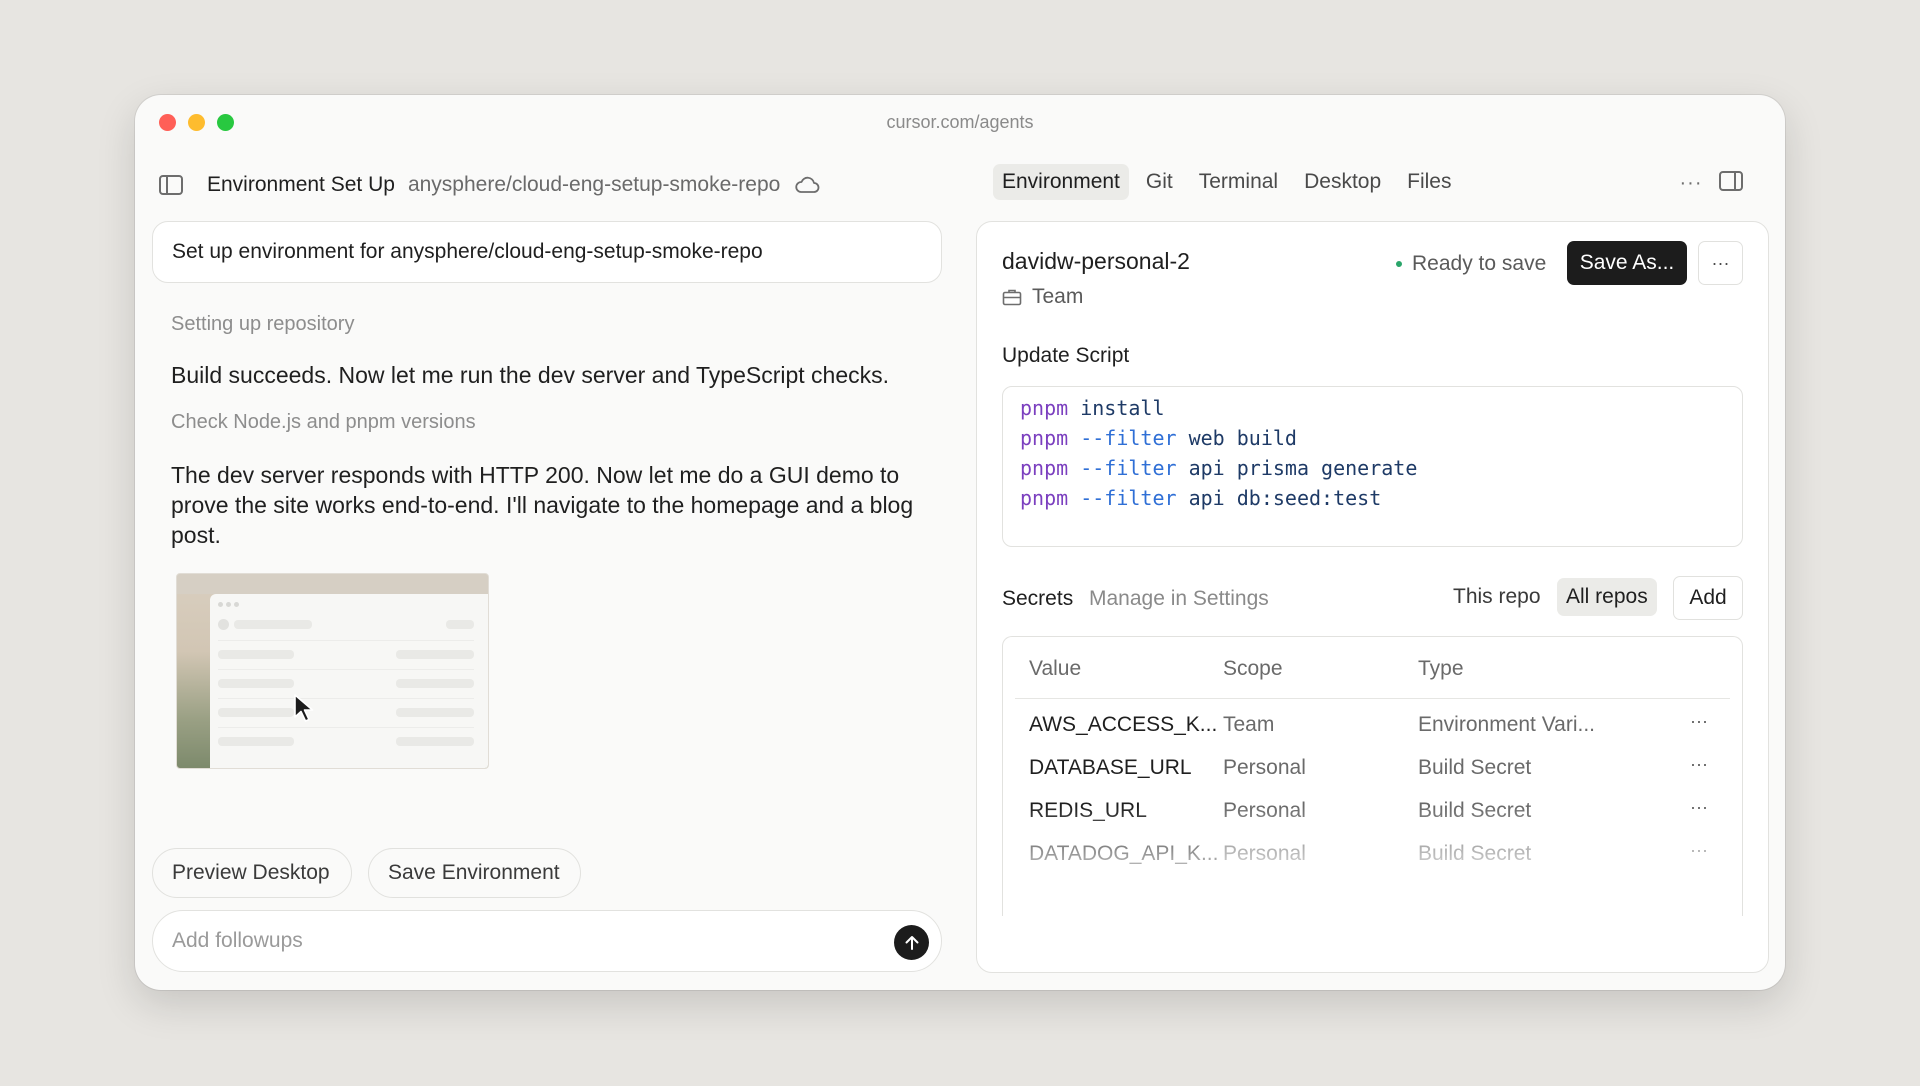 Image resolution: width=1920 pixels, height=1086 pixels. Describe the element at coordinates (171, 185) in the screenshot. I see `sidebar-toggle-icon` at that location.